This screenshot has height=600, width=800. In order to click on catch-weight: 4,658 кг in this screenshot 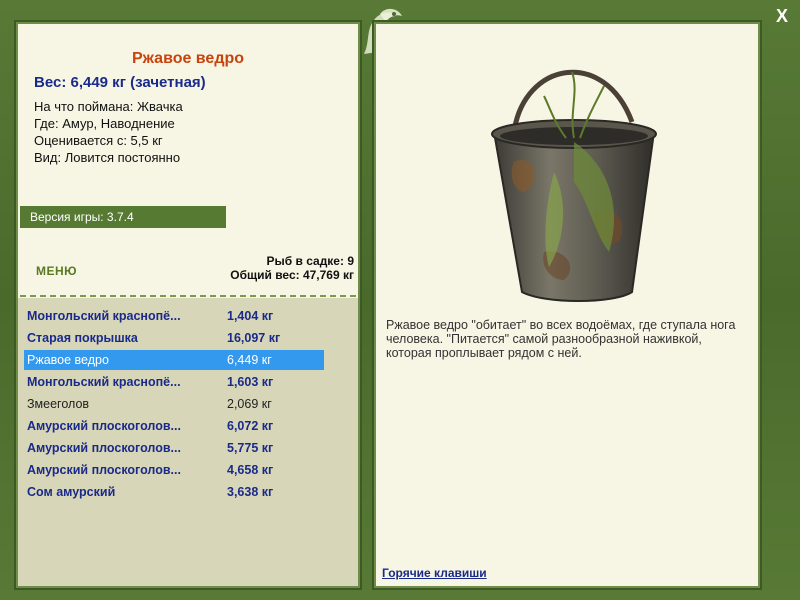, I will do `click(250, 470)`.